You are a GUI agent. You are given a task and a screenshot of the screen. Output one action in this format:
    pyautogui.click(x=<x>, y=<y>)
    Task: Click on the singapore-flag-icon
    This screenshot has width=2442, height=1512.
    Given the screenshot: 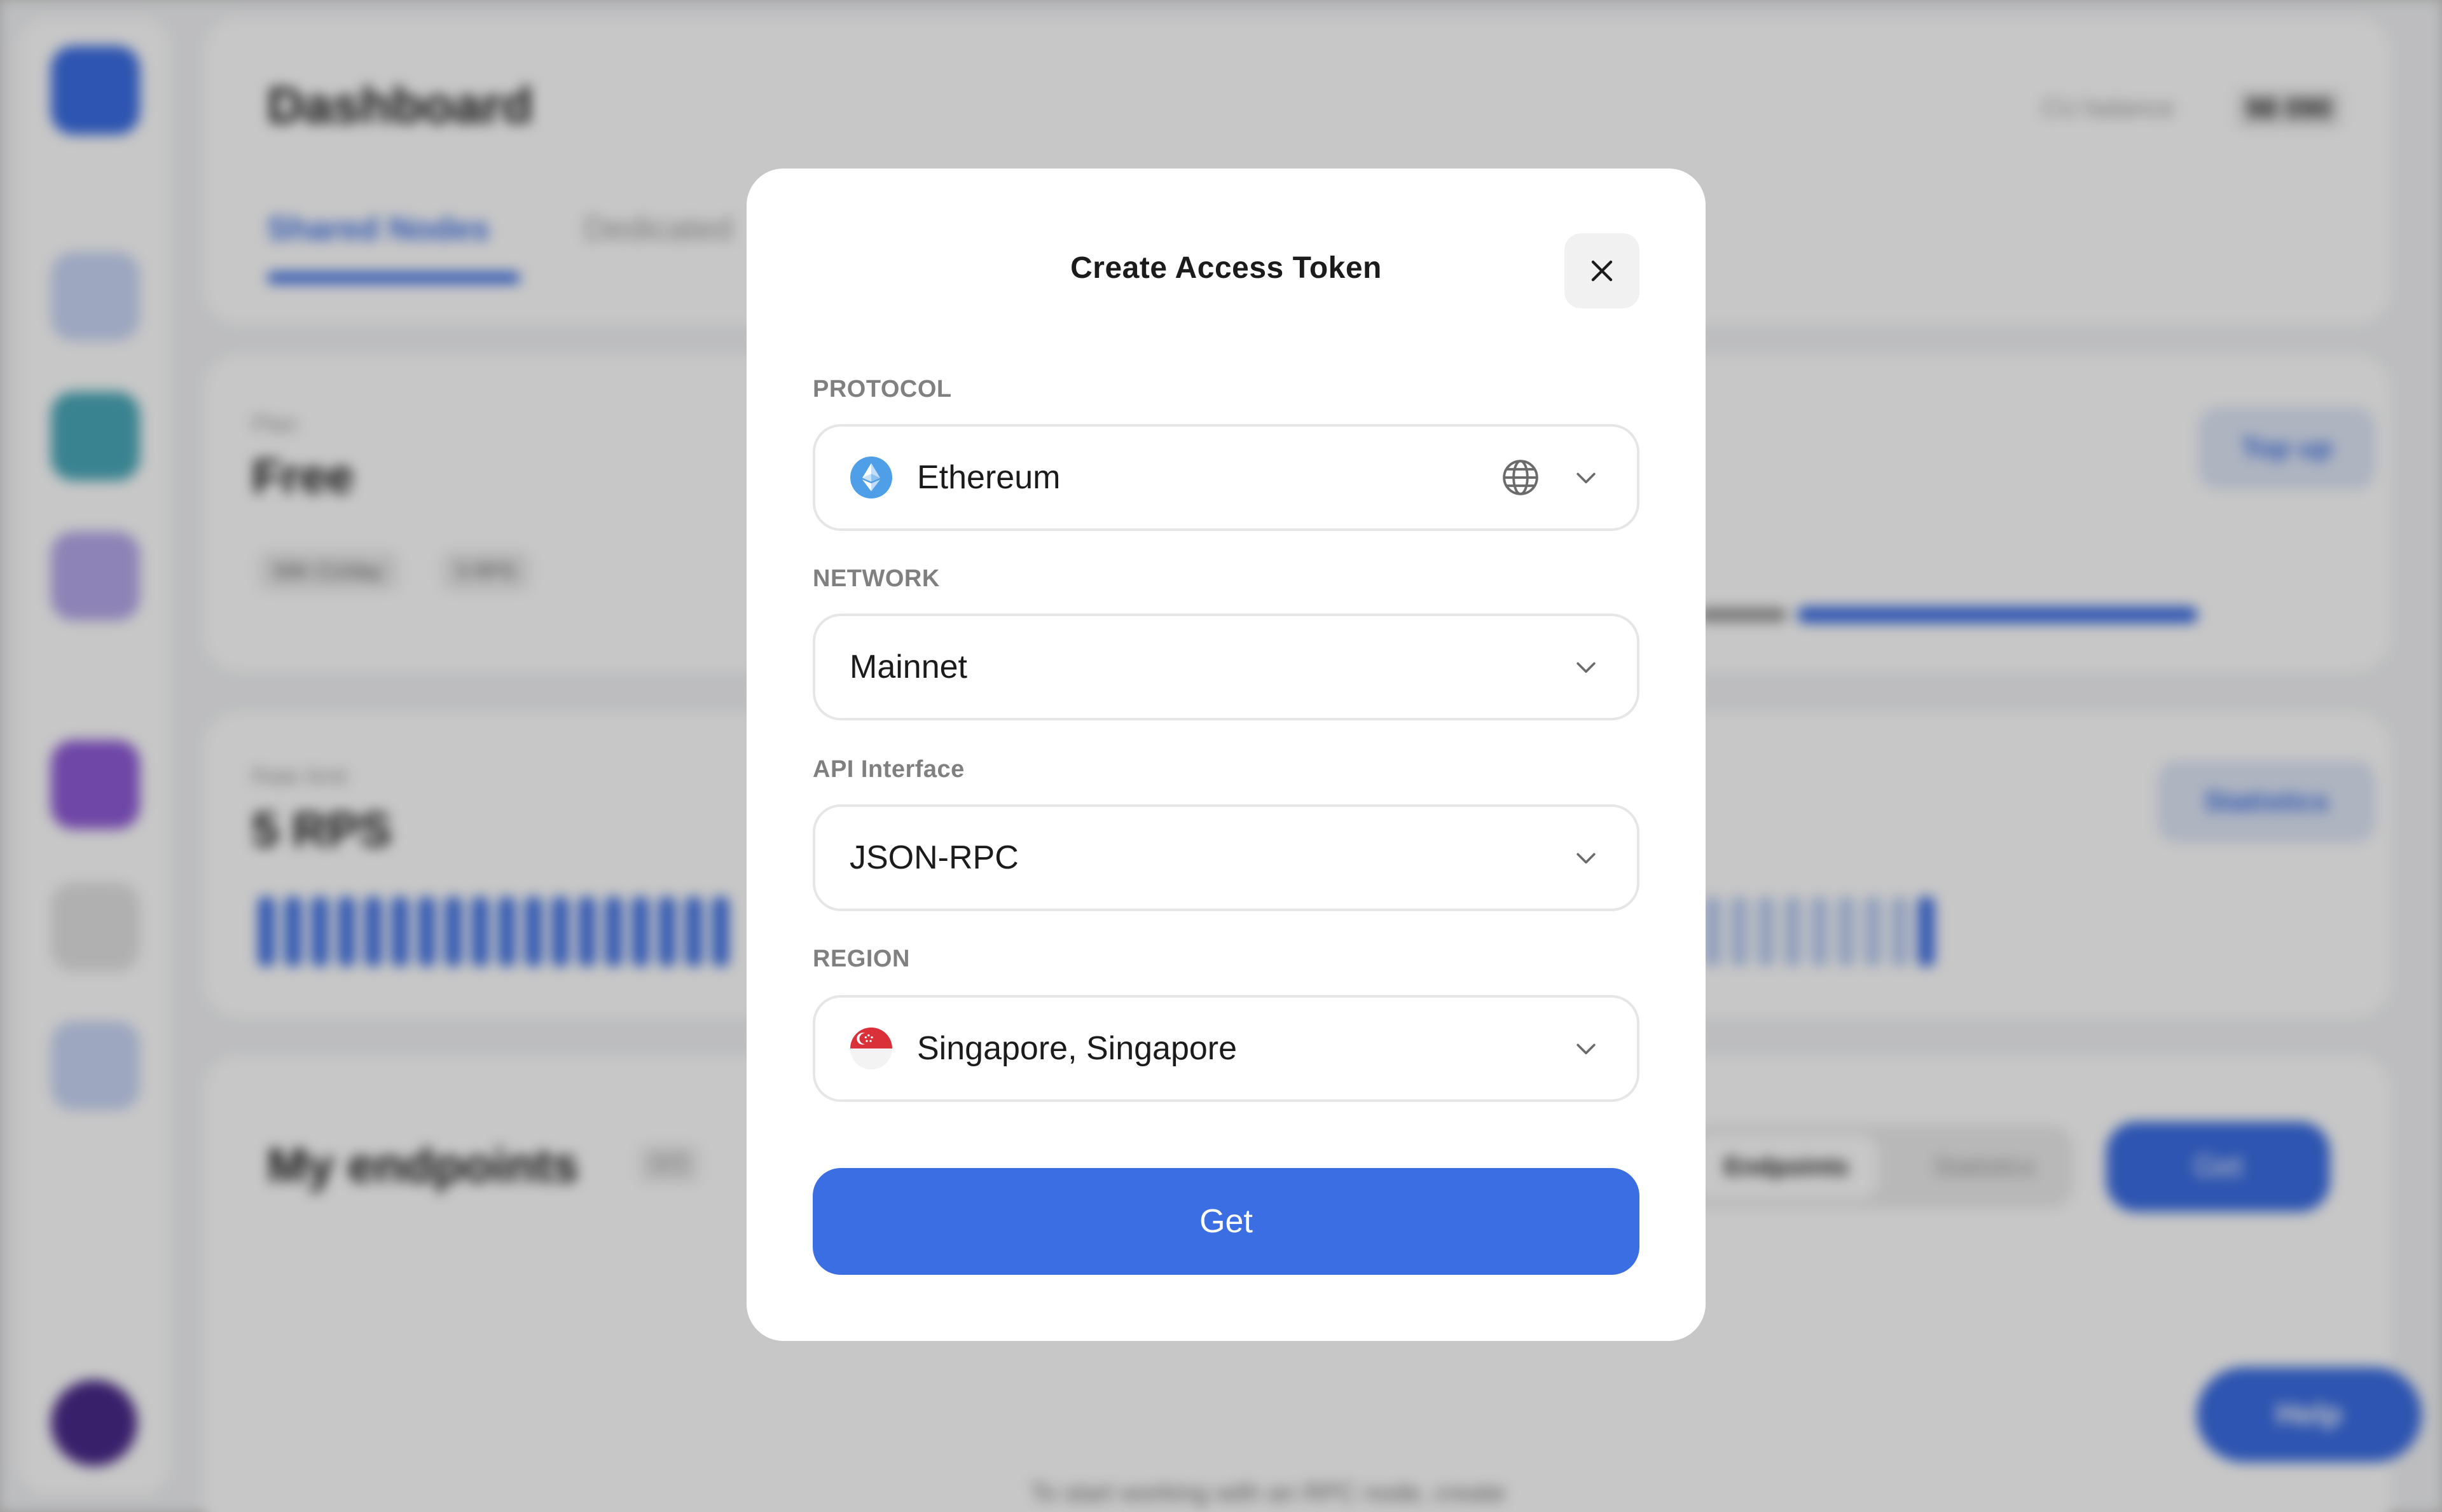 What is the action you would take?
    pyautogui.click(x=872, y=1048)
    